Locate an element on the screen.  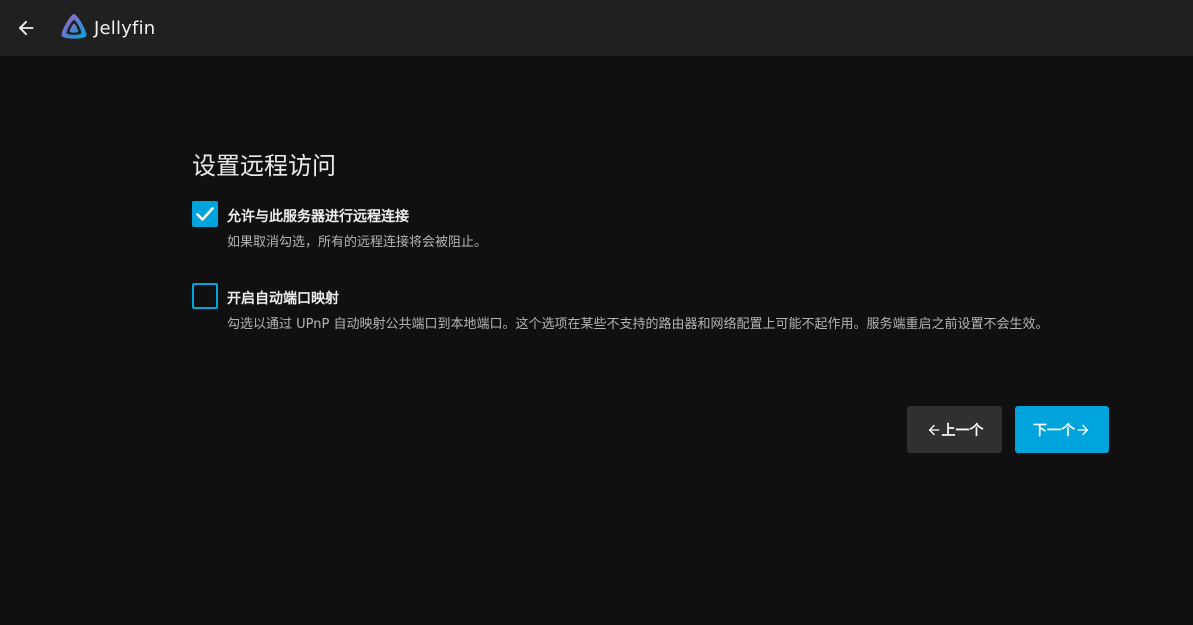
checkmark-icon is located at coordinates (205, 214).